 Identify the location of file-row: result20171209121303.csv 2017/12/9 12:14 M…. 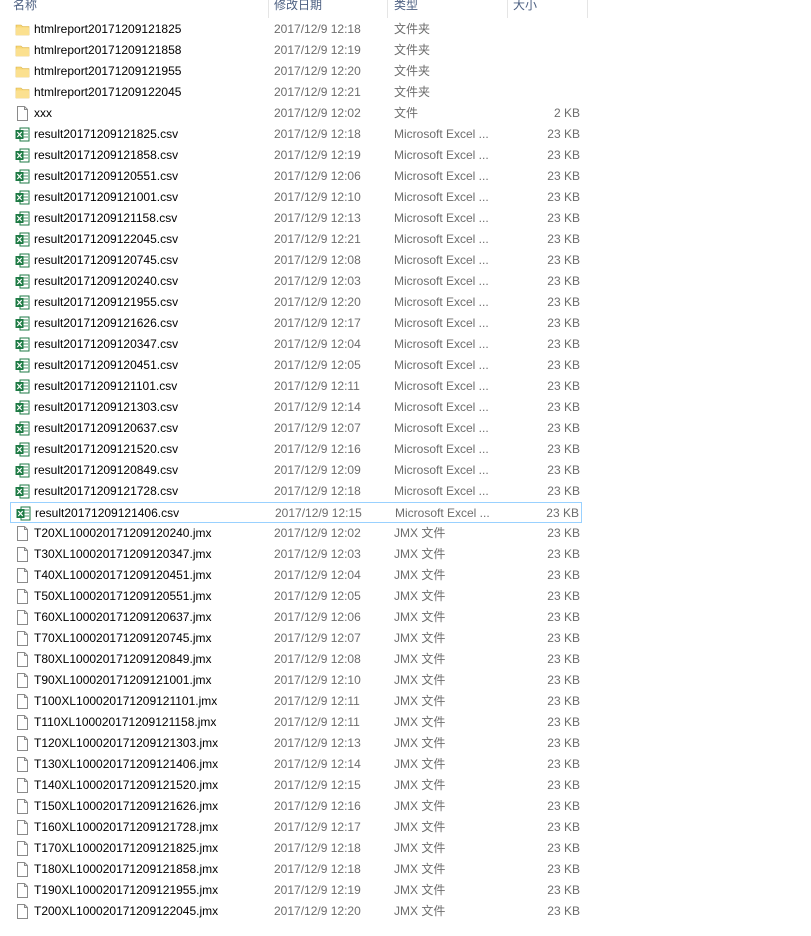
(296, 407).